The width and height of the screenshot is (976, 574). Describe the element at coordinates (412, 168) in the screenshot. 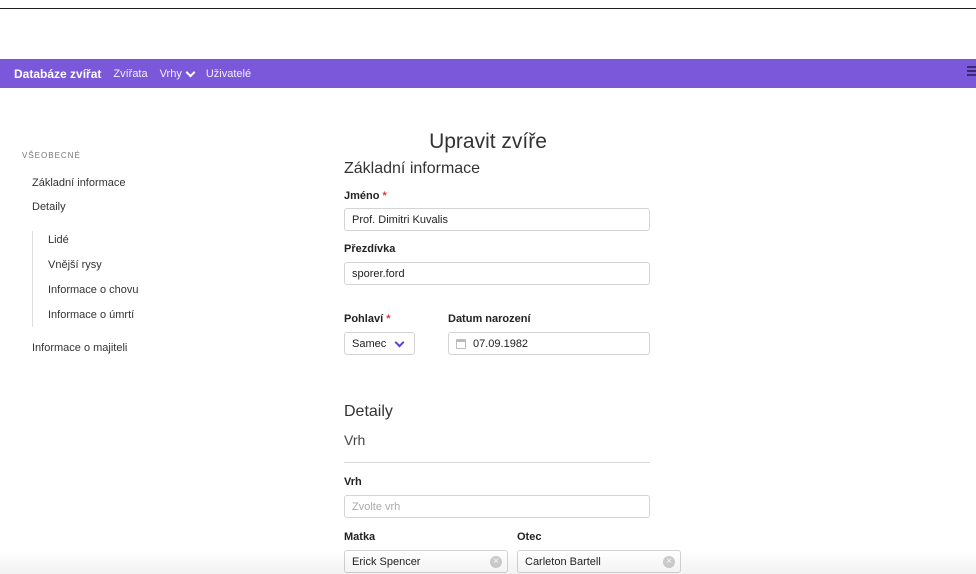

I see `section-basic-info: Základní informace` at that location.